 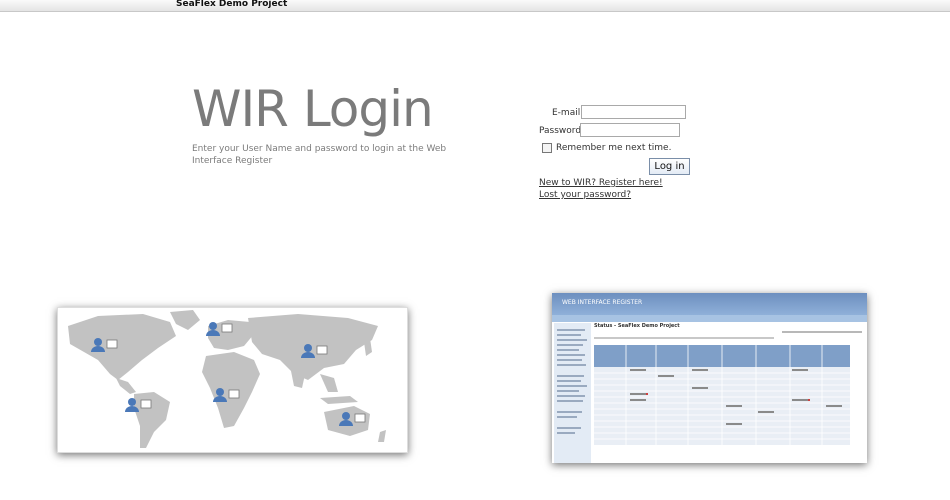 What do you see at coordinates (313, 109) in the screenshot?
I see `page-title: WIR Login` at bounding box center [313, 109].